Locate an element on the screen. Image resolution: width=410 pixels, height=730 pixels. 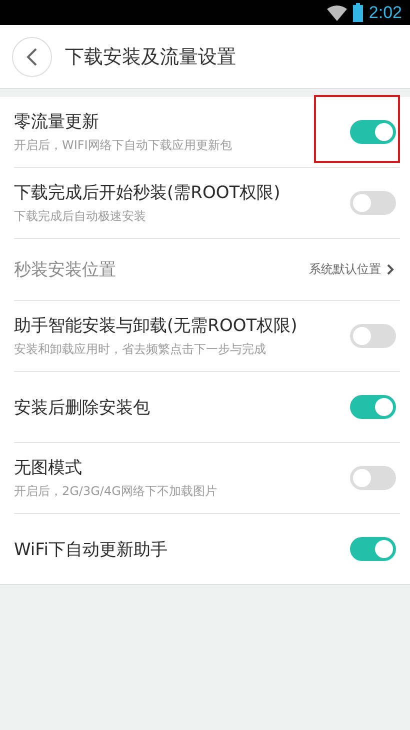
setting-title: 零流量更新 is located at coordinates (57, 122).